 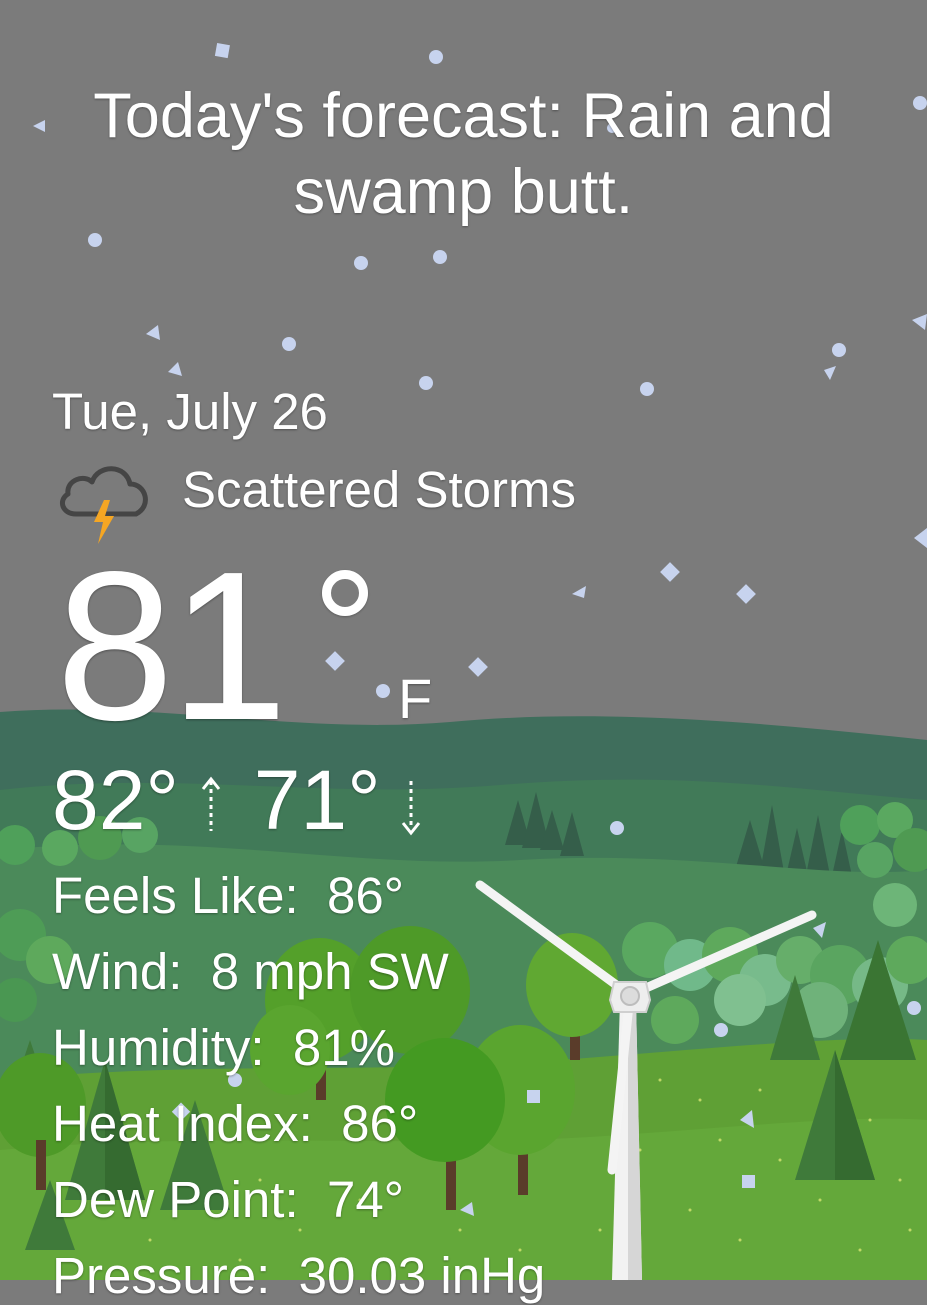 What do you see at coordinates (172, 645) in the screenshot?
I see `current-temperature: 81` at bounding box center [172, 645].